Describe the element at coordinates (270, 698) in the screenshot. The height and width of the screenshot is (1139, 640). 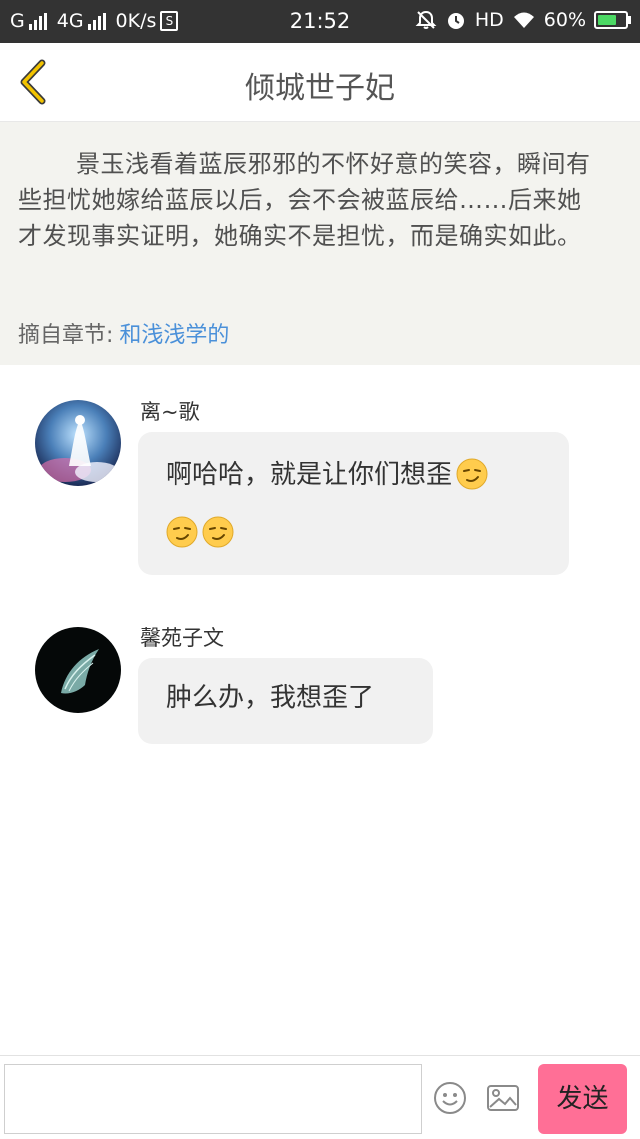
I see `comment-text: 肿么办，我想歪了` at that location.